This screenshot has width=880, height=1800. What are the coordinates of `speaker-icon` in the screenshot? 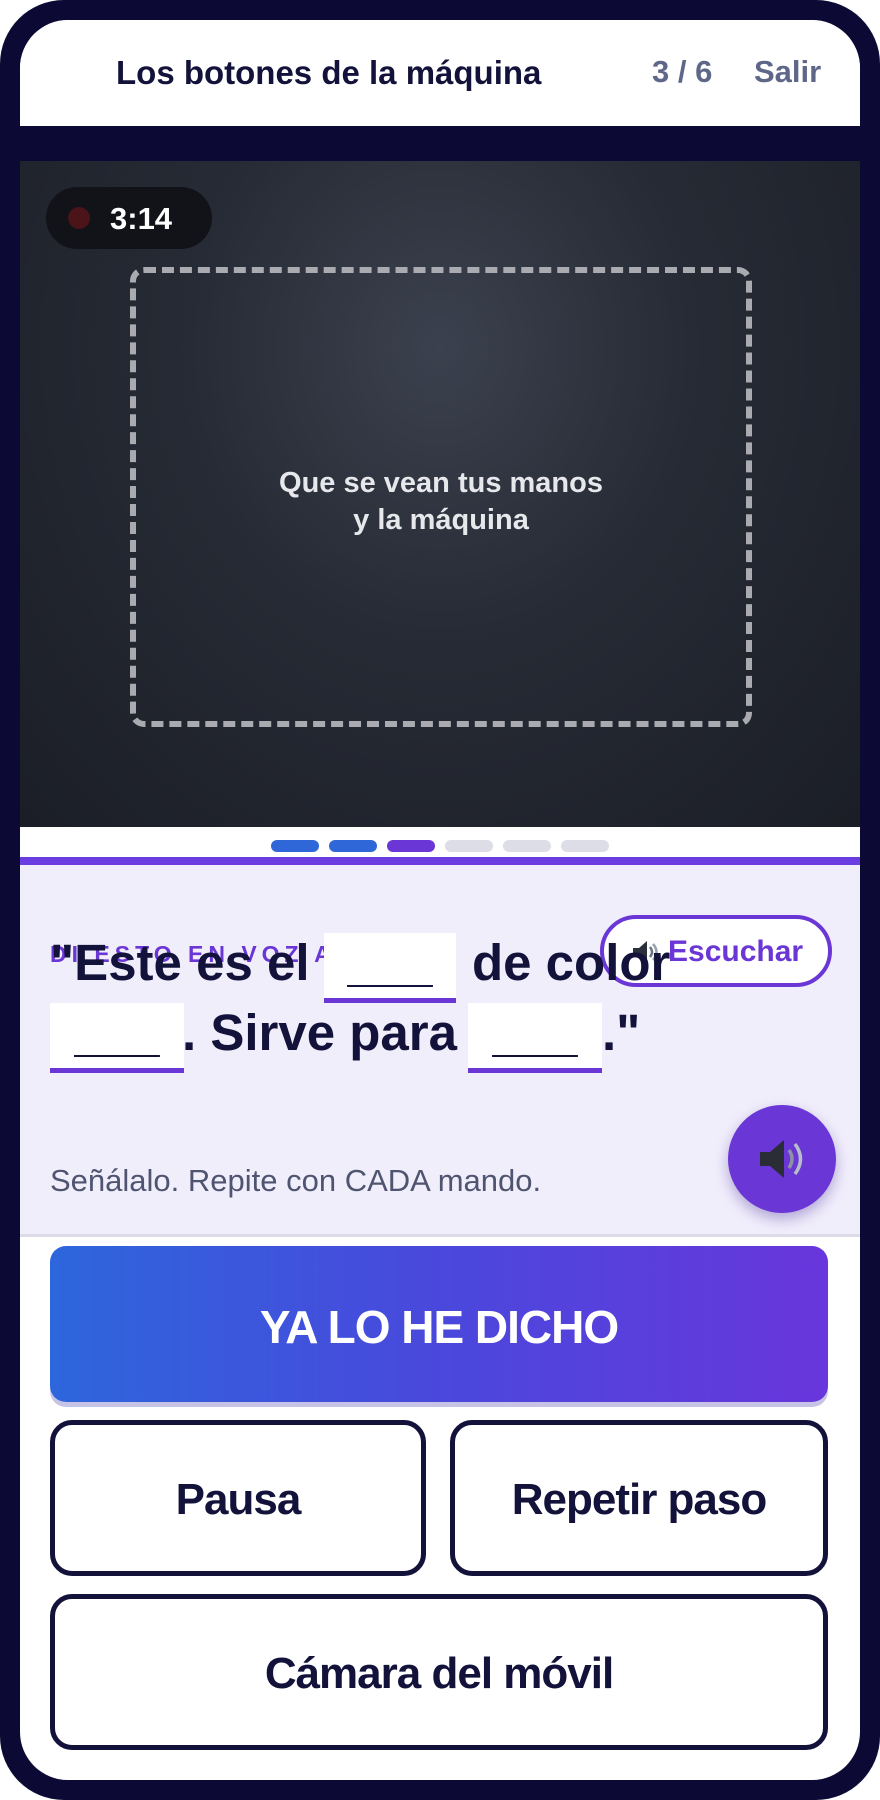 It's located at (781, 1159).